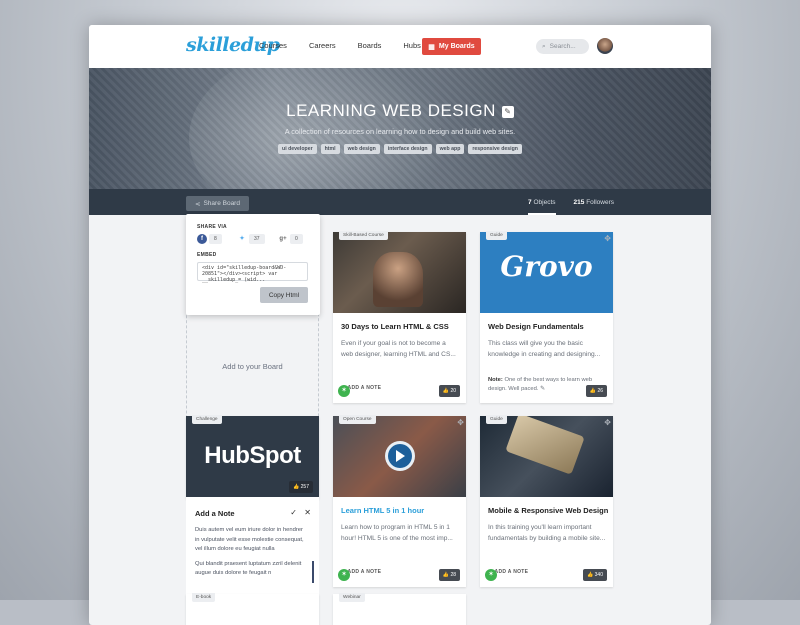 The height and width of the screenshot is (625, 800). What do you see at coordinates (546, 272) in the screenshot?
I see `card-thumbnail: Grovo` at bounding box center [546, 272].